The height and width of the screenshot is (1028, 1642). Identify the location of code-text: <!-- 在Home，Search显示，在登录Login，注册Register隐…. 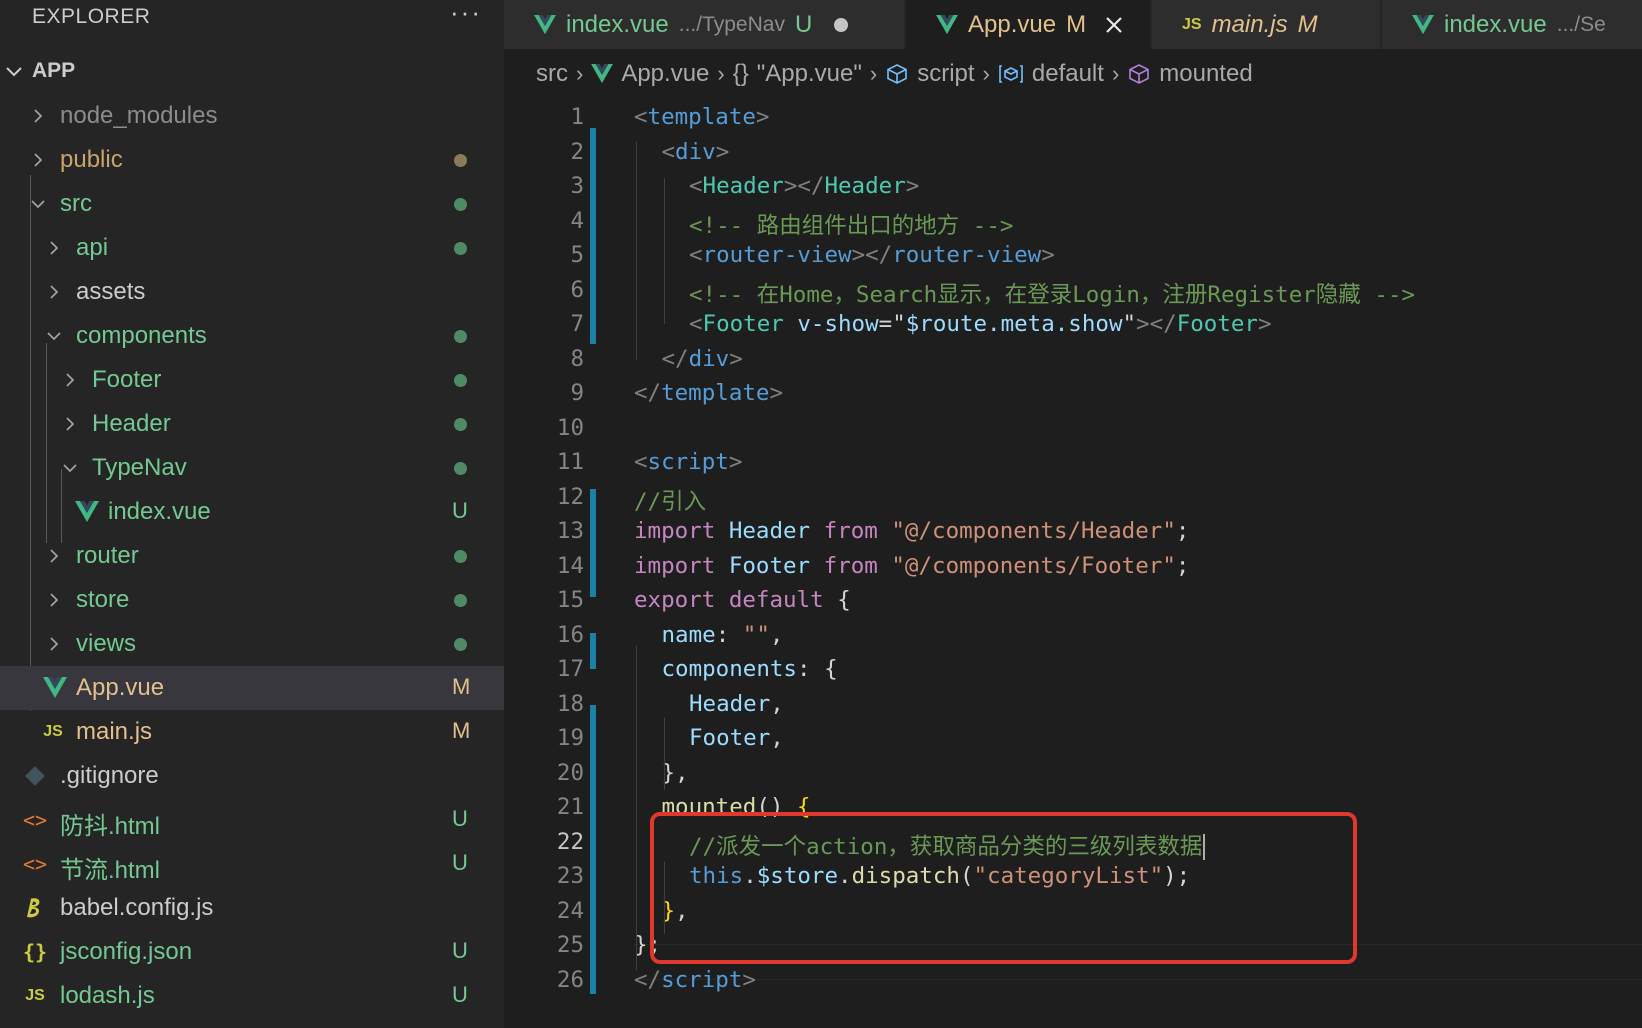
(1052, 293).